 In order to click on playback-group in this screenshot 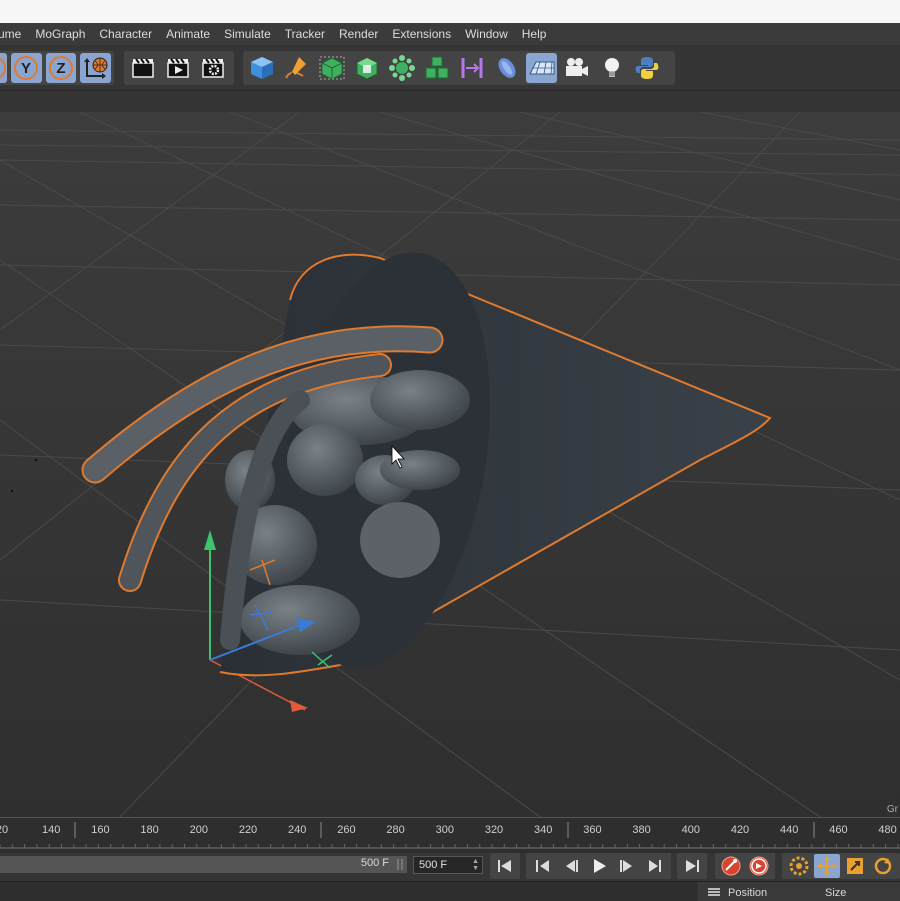, I will do `click(598, 866)`.